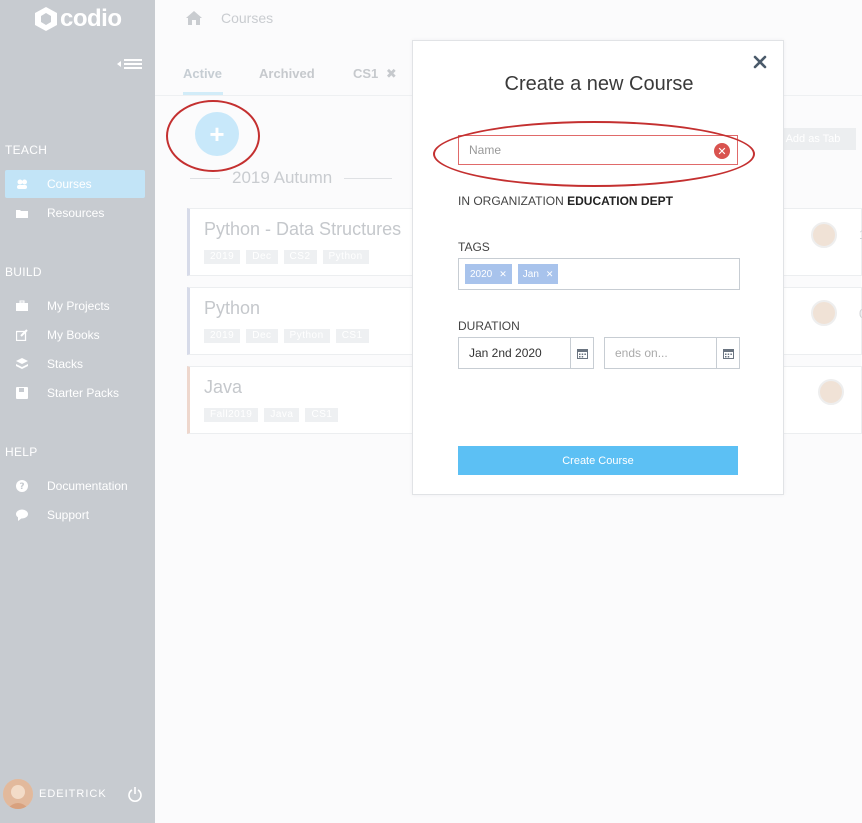 Image resolution: width=862 pixels, height=823 pixels. I want to click on section-help: HELP, so click(21, 452).